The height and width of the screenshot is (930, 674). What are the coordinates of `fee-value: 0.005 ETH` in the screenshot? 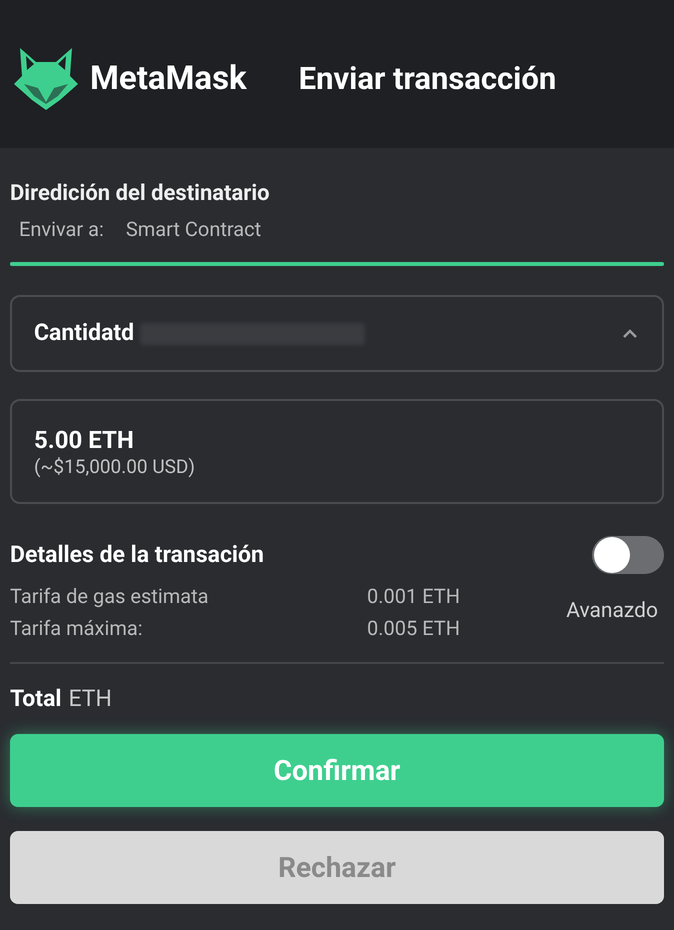 It's located at (413, 628).